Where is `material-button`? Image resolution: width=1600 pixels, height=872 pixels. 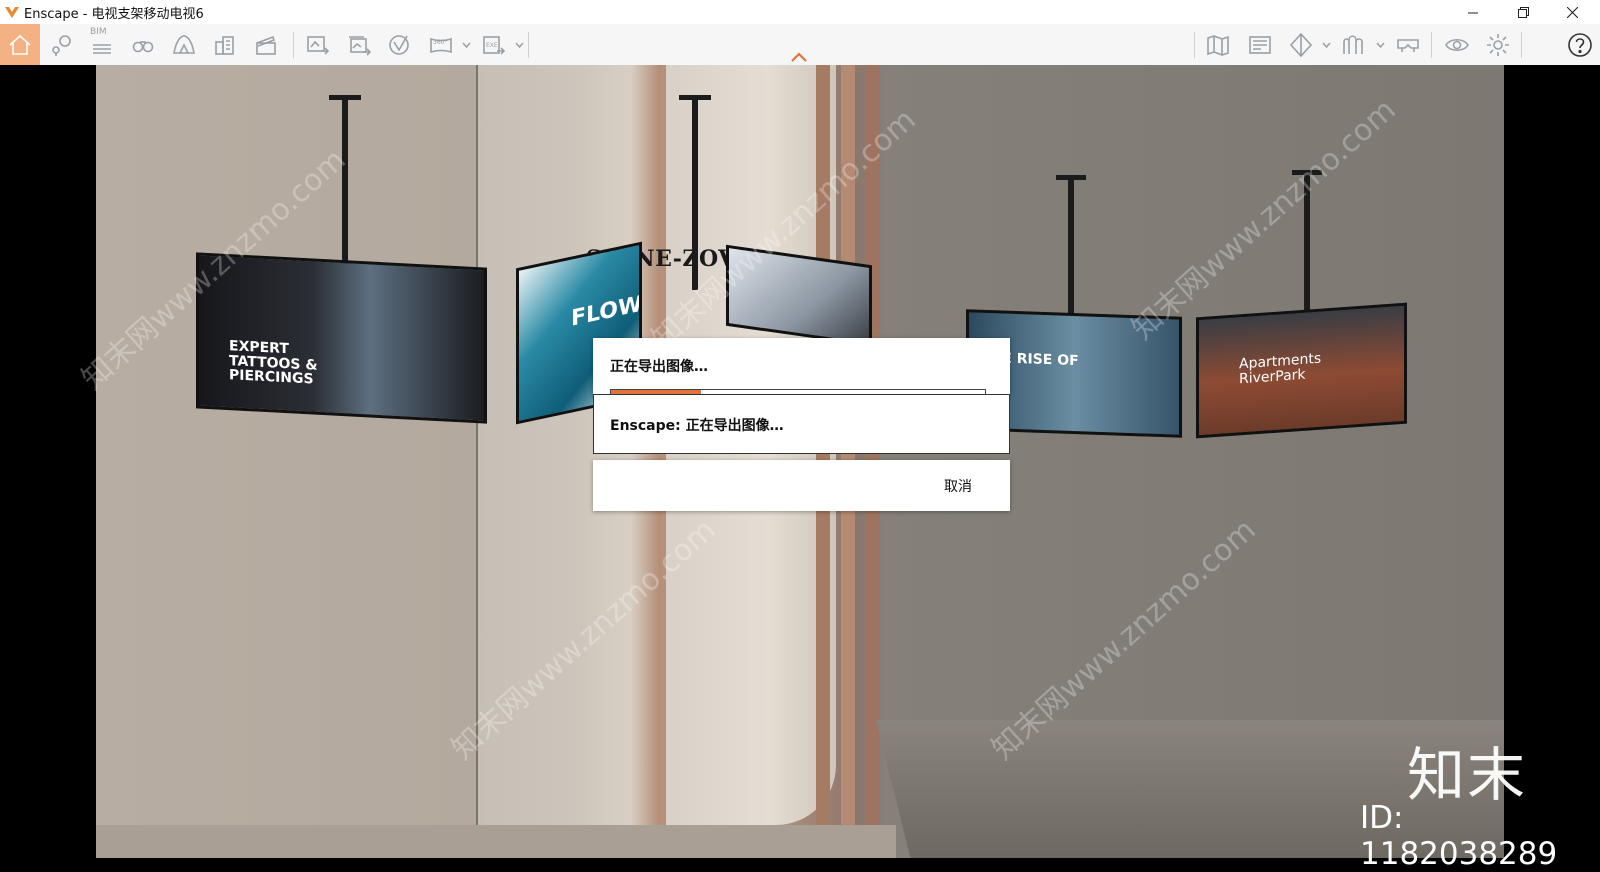
material-button is located at coordinates (1354, 44).